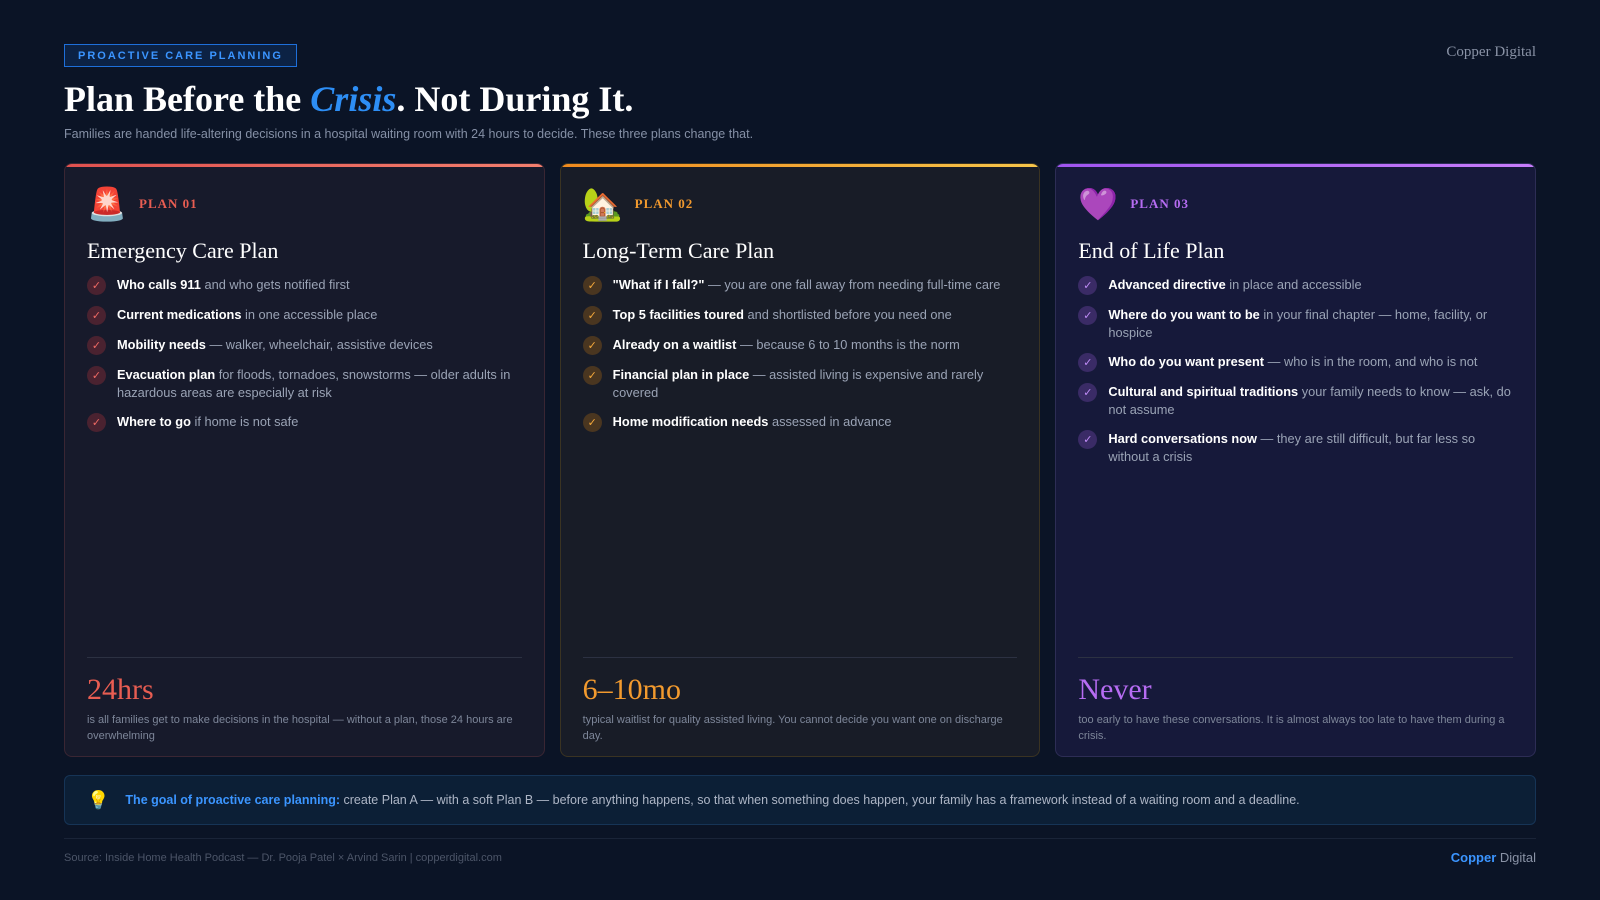 This screenshot has height=900, width=1600. What do you see at coordinates (120, 689) in the screenshot?
I see `stat-value: 24hrs` at bounding box center [120, 689].